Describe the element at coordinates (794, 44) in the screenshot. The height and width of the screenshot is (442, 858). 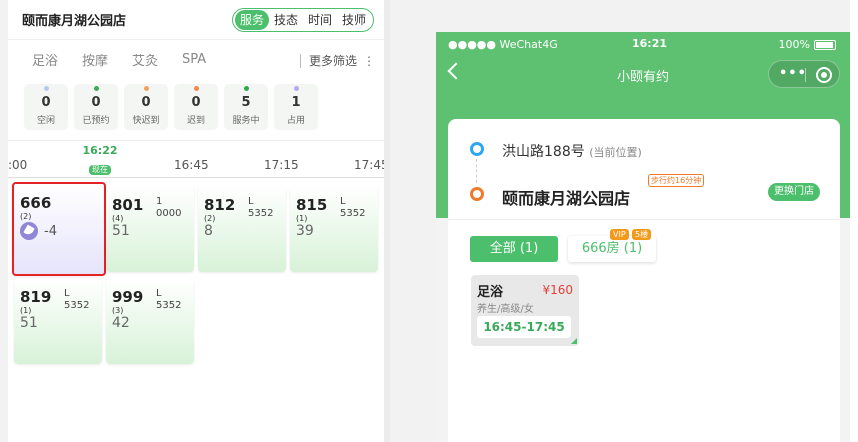
I see `battery-percent: 100%` at that location.